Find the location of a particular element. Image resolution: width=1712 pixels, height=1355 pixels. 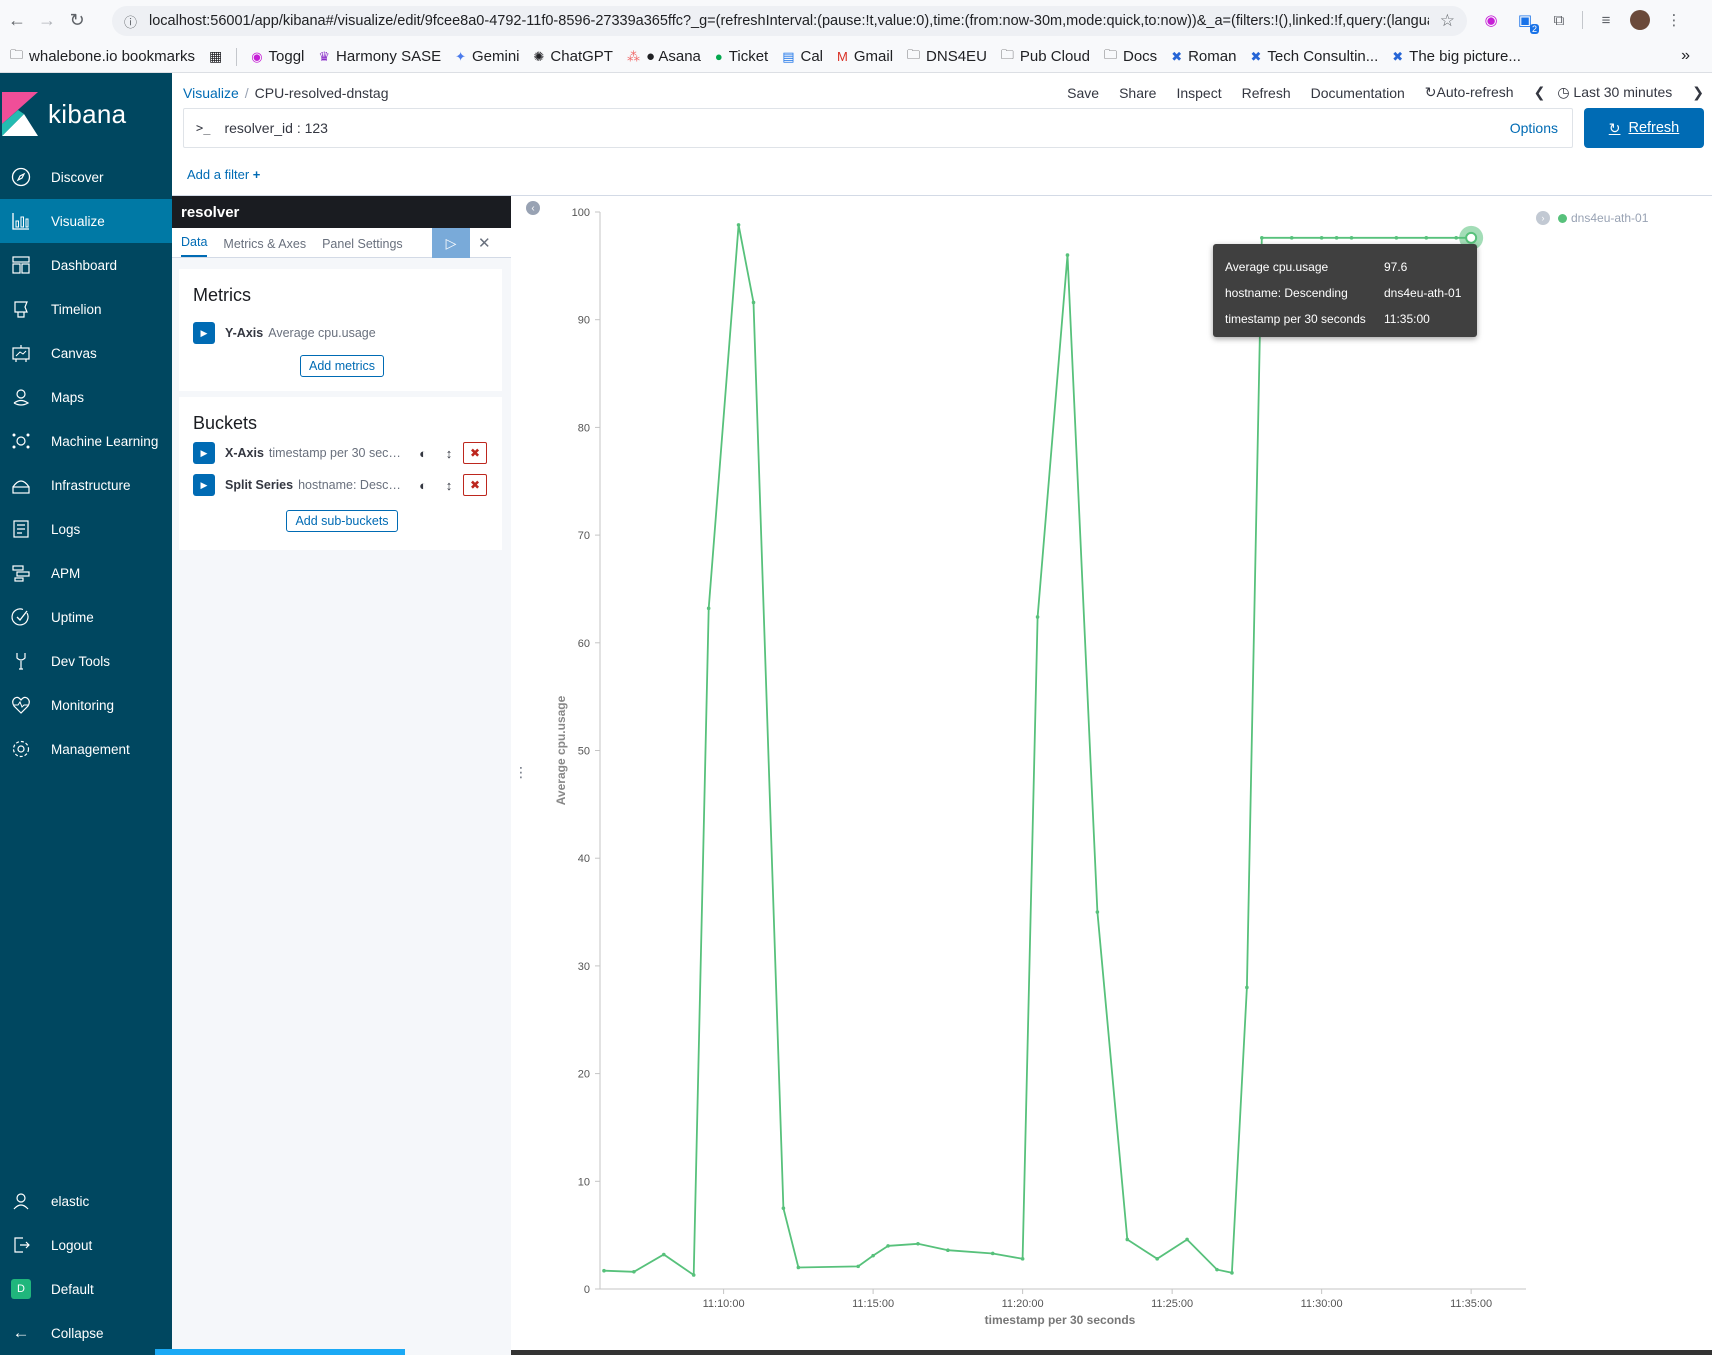

auto-refresh-button: ↻Auto-refresh is located at coordinates (1469, 92).